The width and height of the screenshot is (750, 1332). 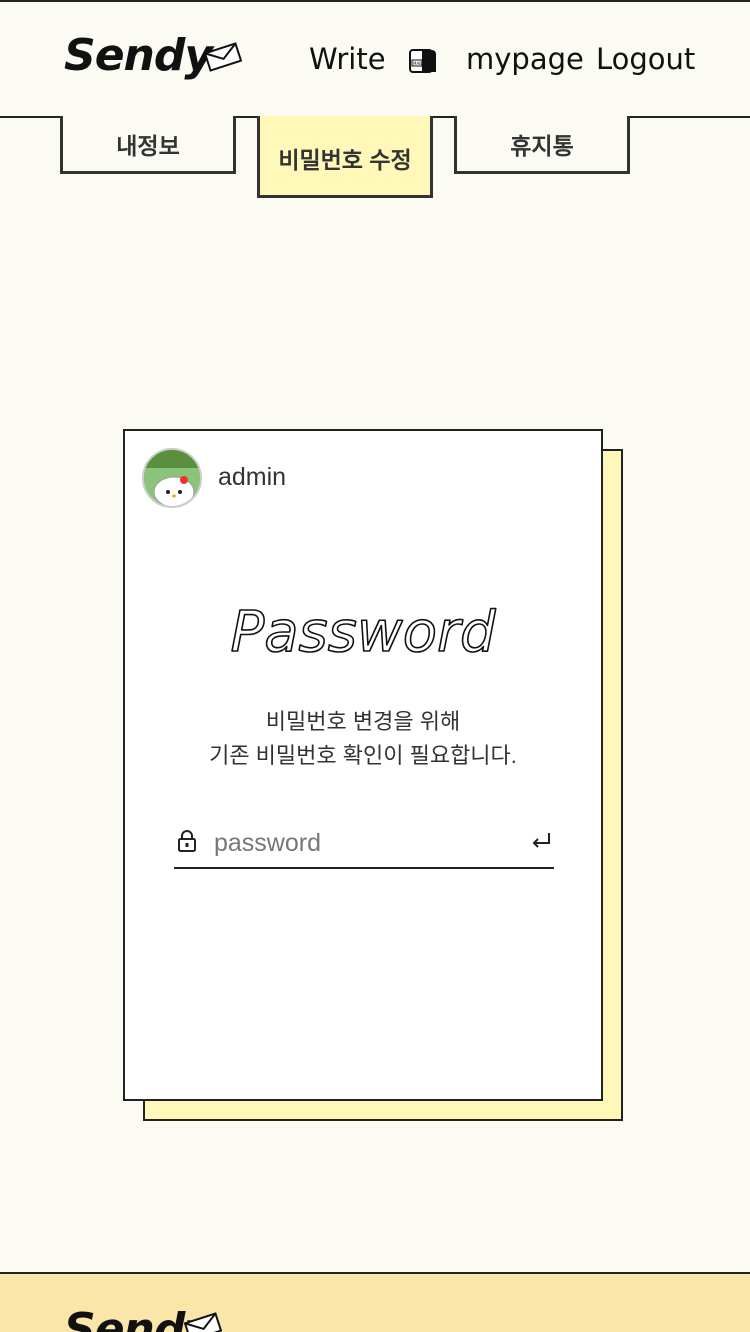 What do you see at coordinates (187, 841) in the screenshot?
I see `lock-icon` at bounding box center [187, 841].